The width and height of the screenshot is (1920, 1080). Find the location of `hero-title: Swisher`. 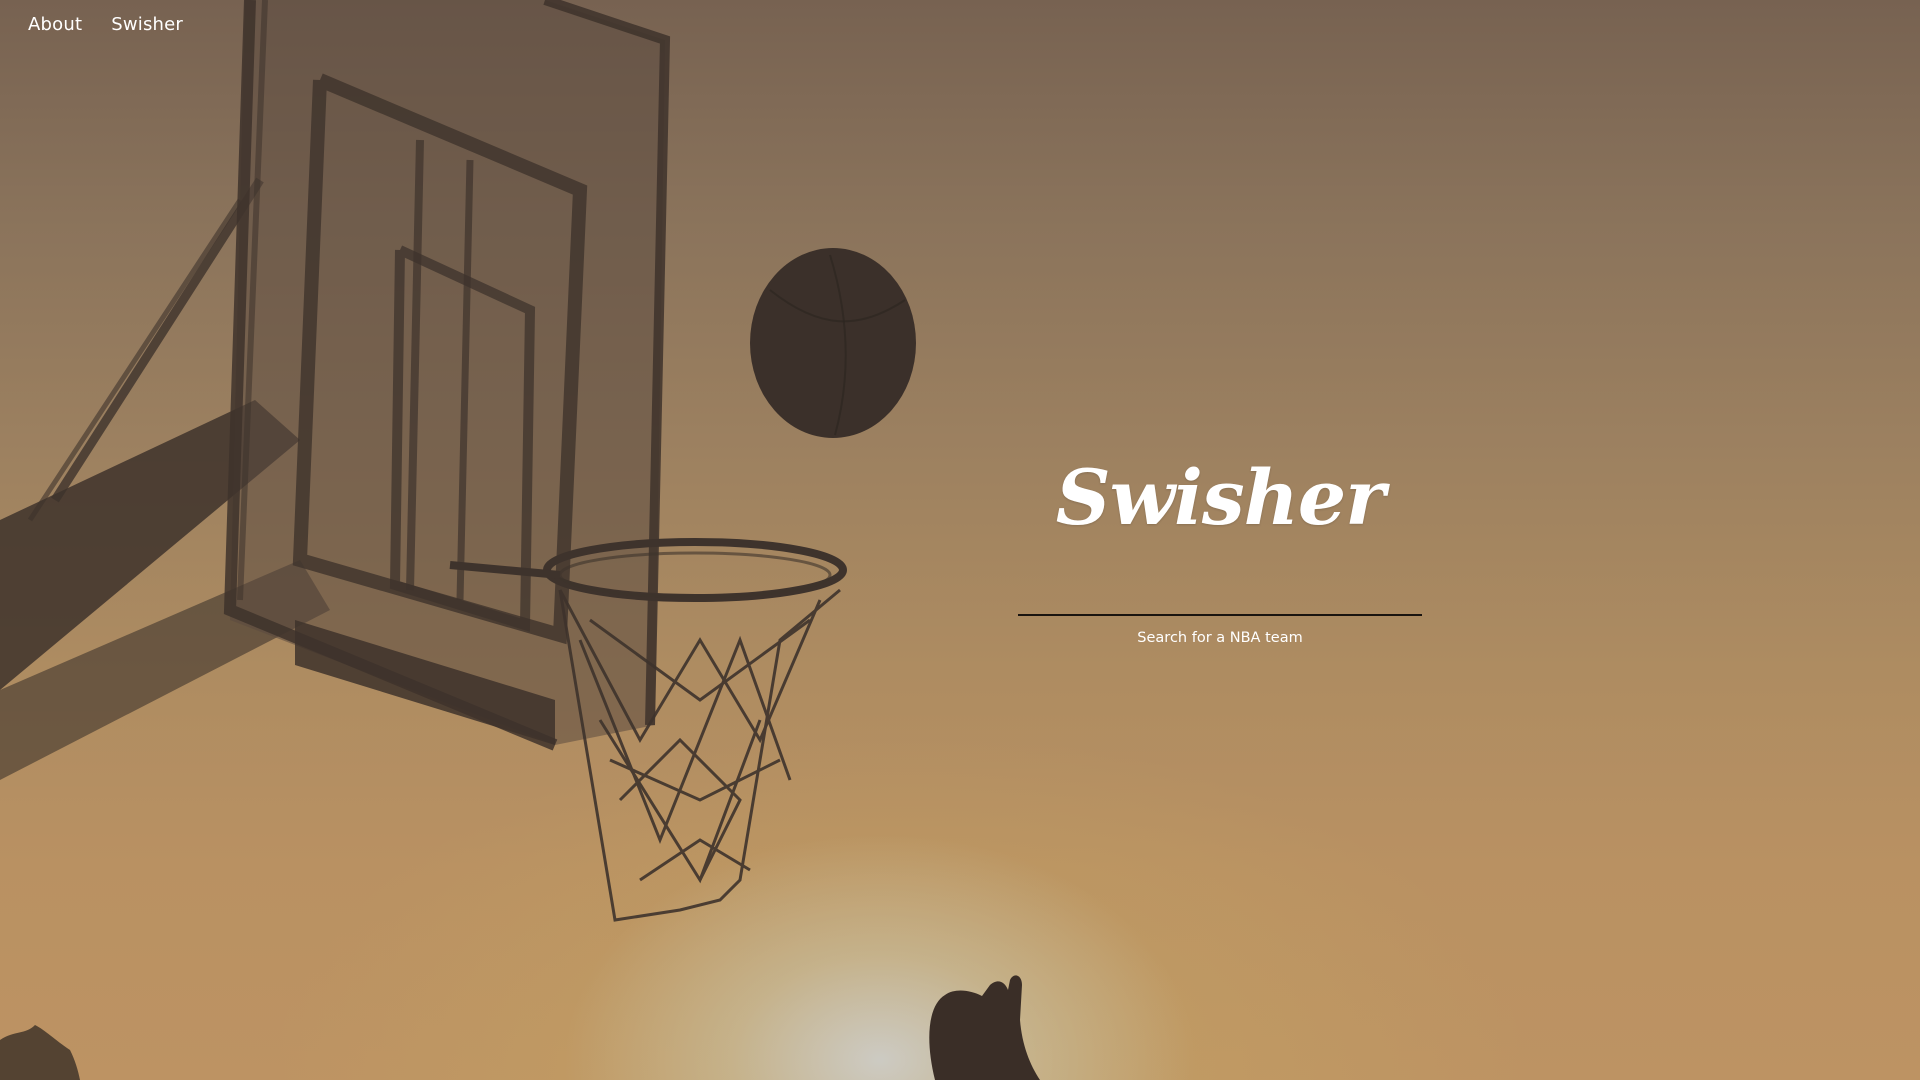

hero-title: Swisher is located at coordinates (1220, 497).